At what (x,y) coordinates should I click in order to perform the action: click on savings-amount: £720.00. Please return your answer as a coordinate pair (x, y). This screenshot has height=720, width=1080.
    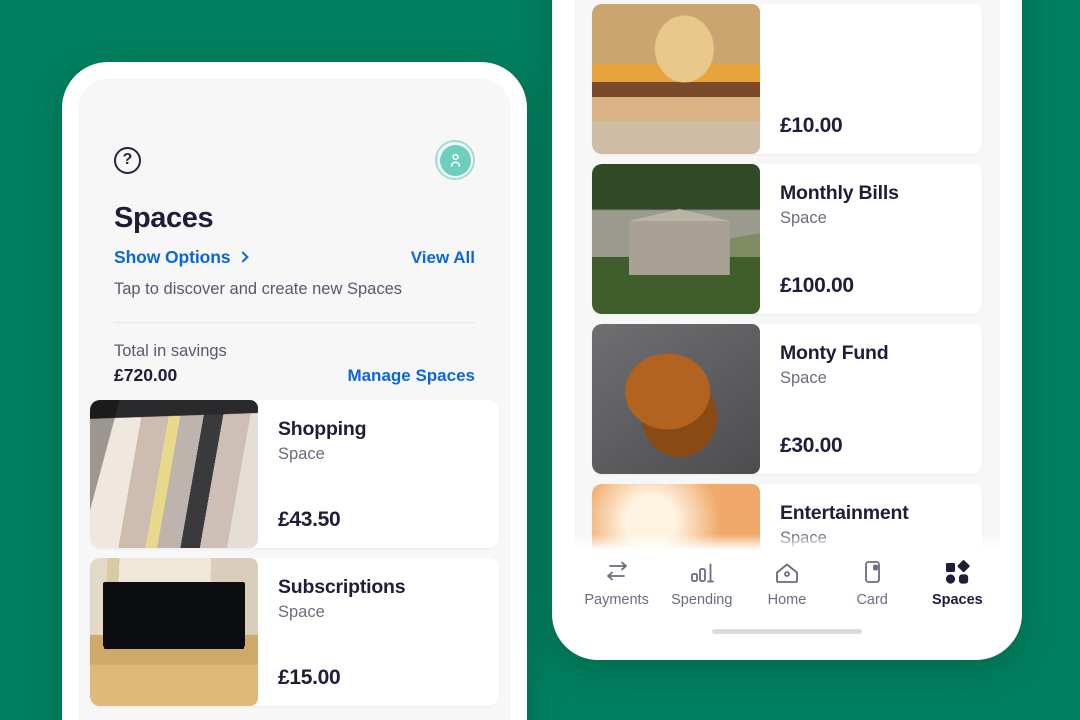
    Looking at the image, I should click on (146, 375).